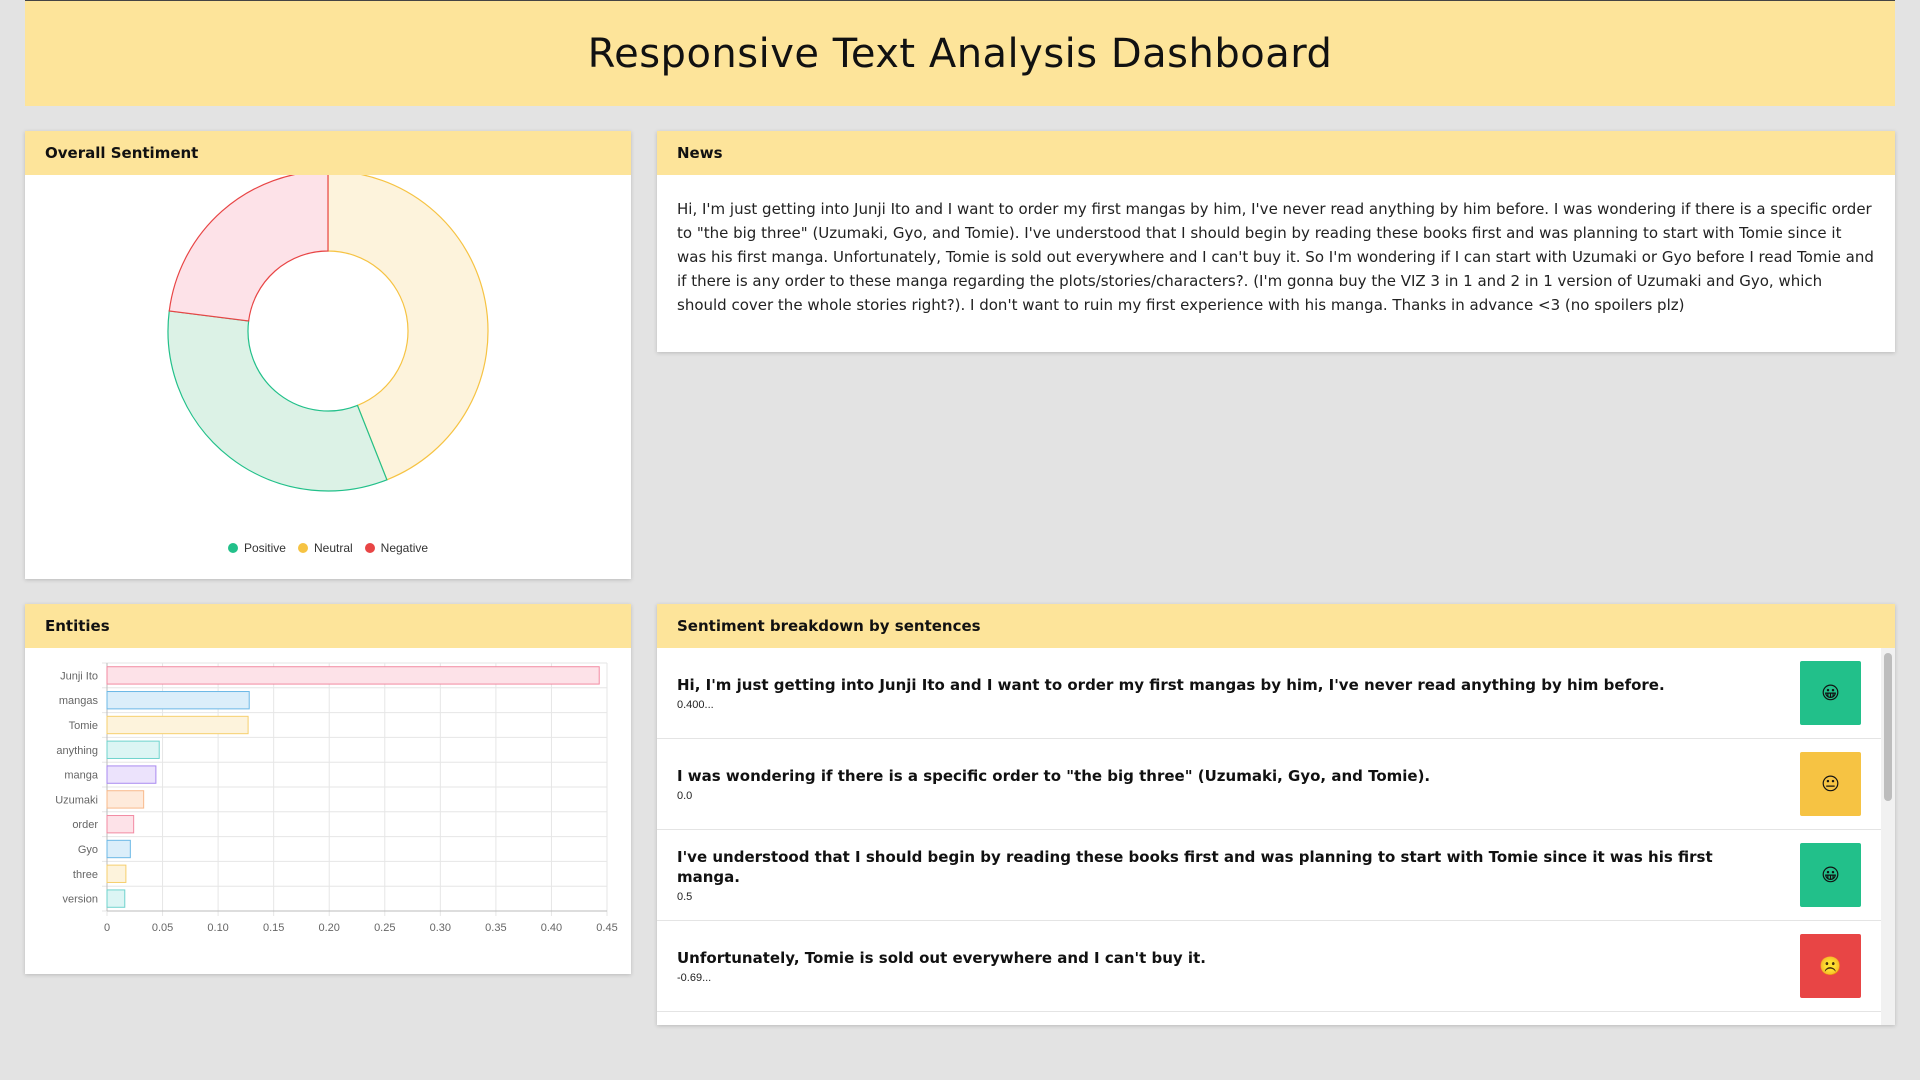 The width and height of the screenshot is (1920, 1080). Describe the element at coordinates (178, 700) in the screenshot. I see `entity-bar-mangas` at that location.